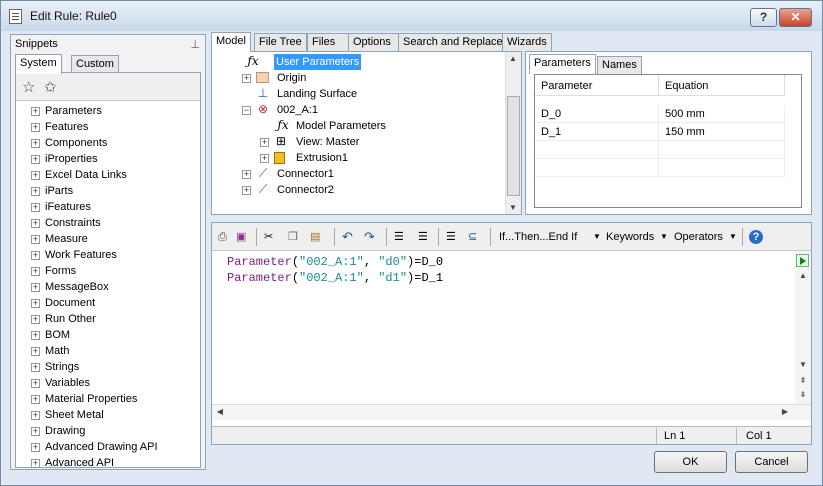 The width and height of the screenshot is (823, 486). Describe the element at coordinates (108, 367) in the screenshot. I see `snippet-item: + Strings` at that location.